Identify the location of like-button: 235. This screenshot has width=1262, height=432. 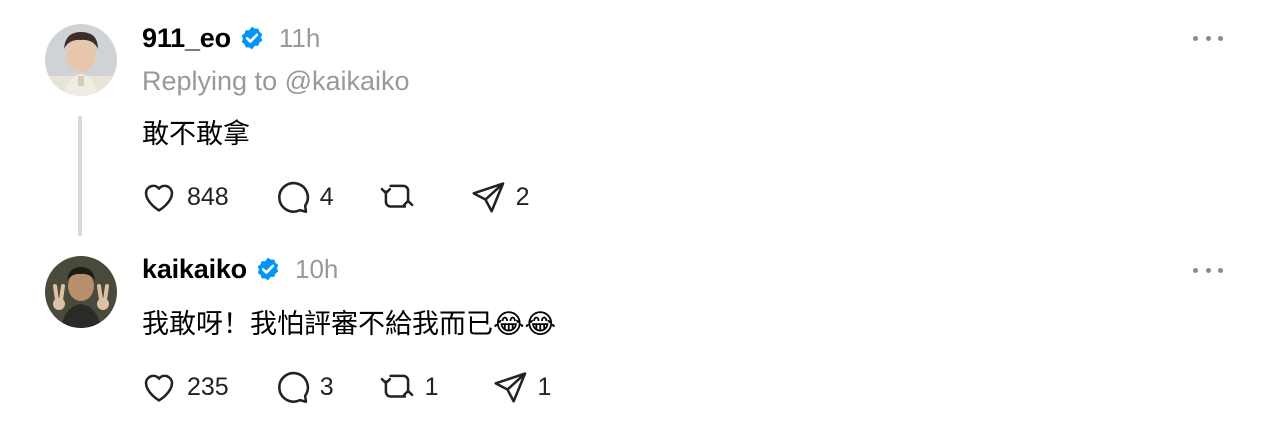
(184, 387).